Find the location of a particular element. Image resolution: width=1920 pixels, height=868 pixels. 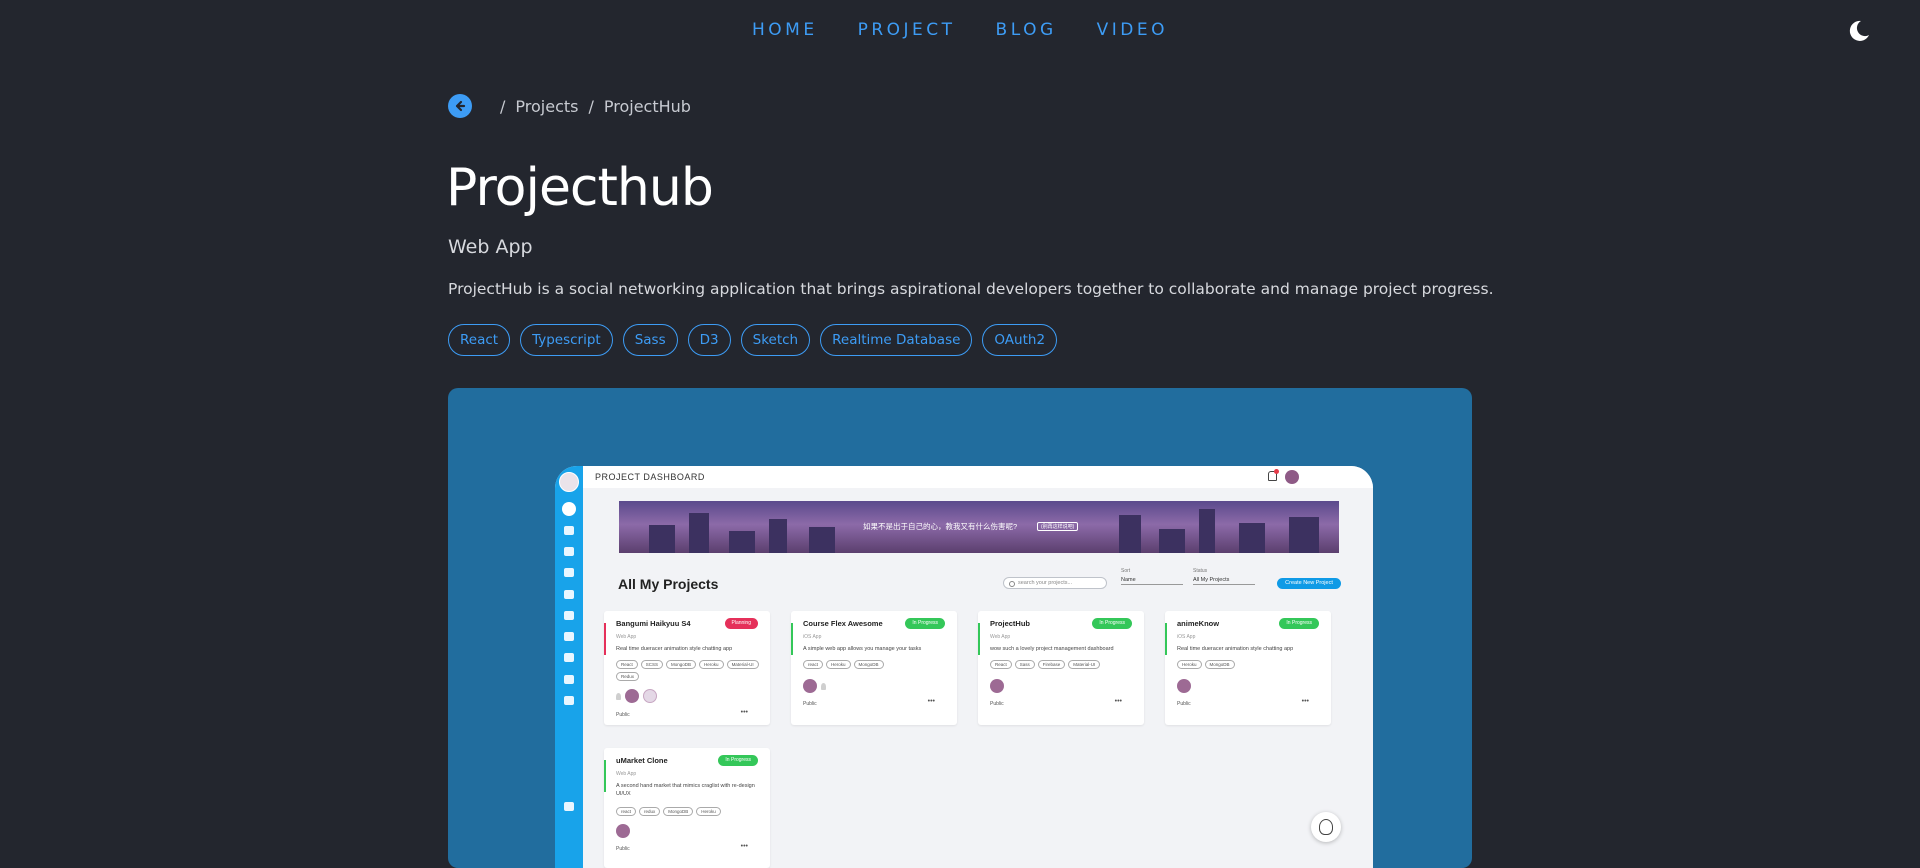

logout-icon is located at coordinates (569, 806).